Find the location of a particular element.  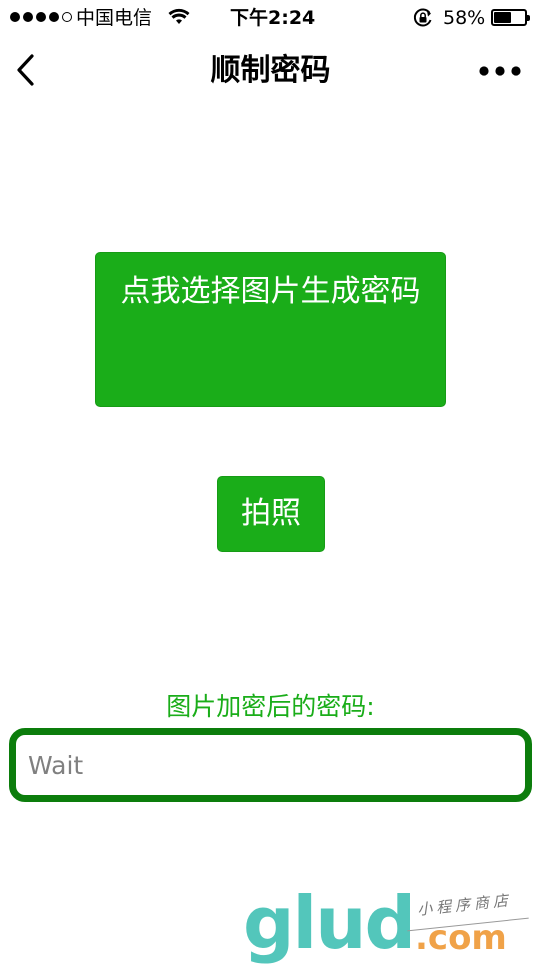

more-dots-icon is located at coordinates (500, 71).